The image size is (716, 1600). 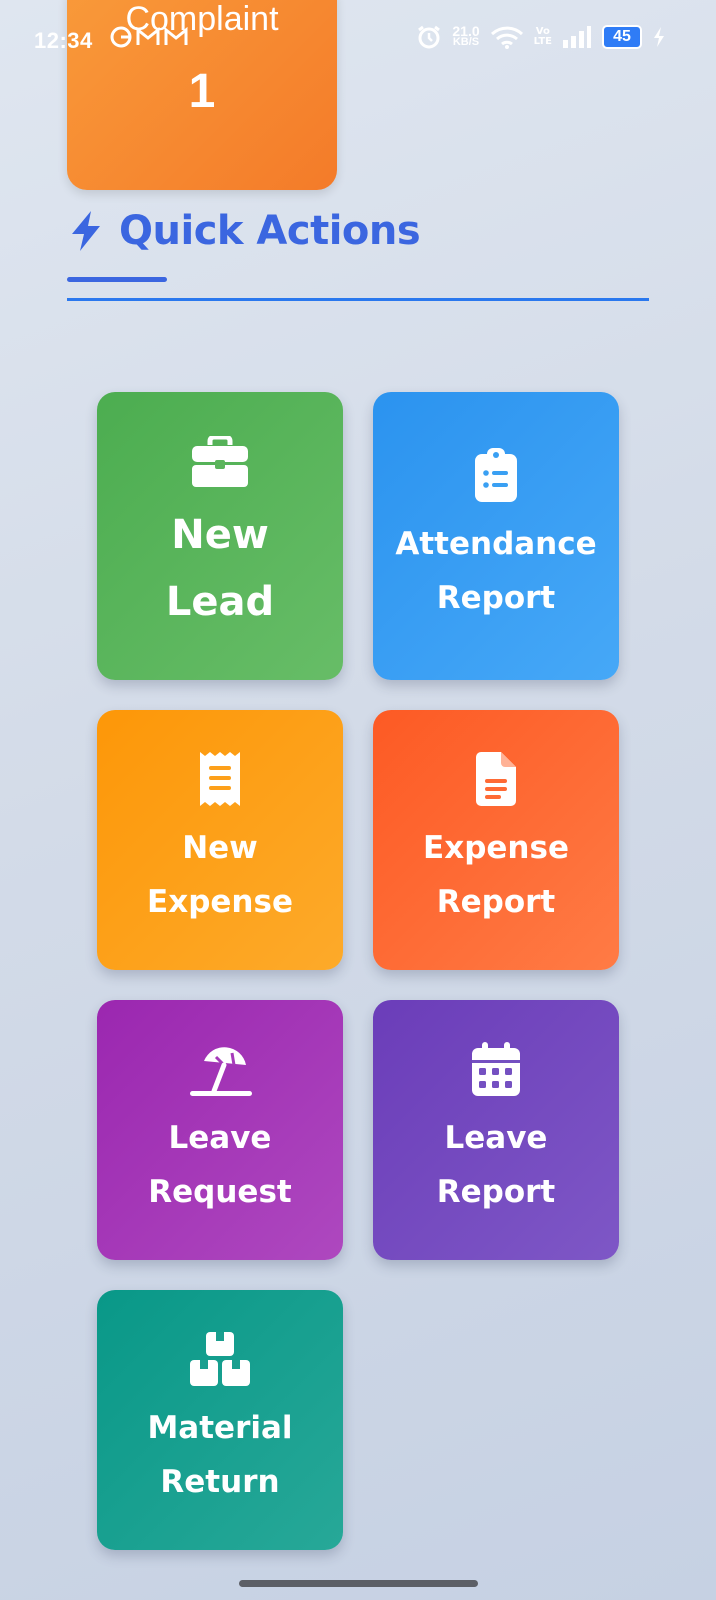 I want to click on receipt-icon, so click(x=220, y=779).